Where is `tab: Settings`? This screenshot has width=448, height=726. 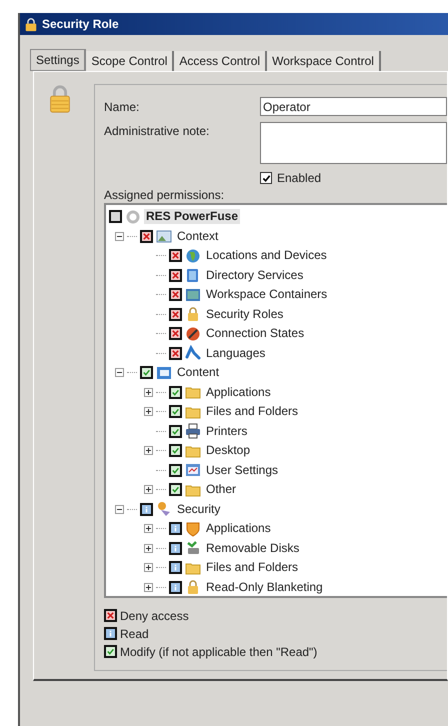
tab: Settings is located at coordinates (58, 60).